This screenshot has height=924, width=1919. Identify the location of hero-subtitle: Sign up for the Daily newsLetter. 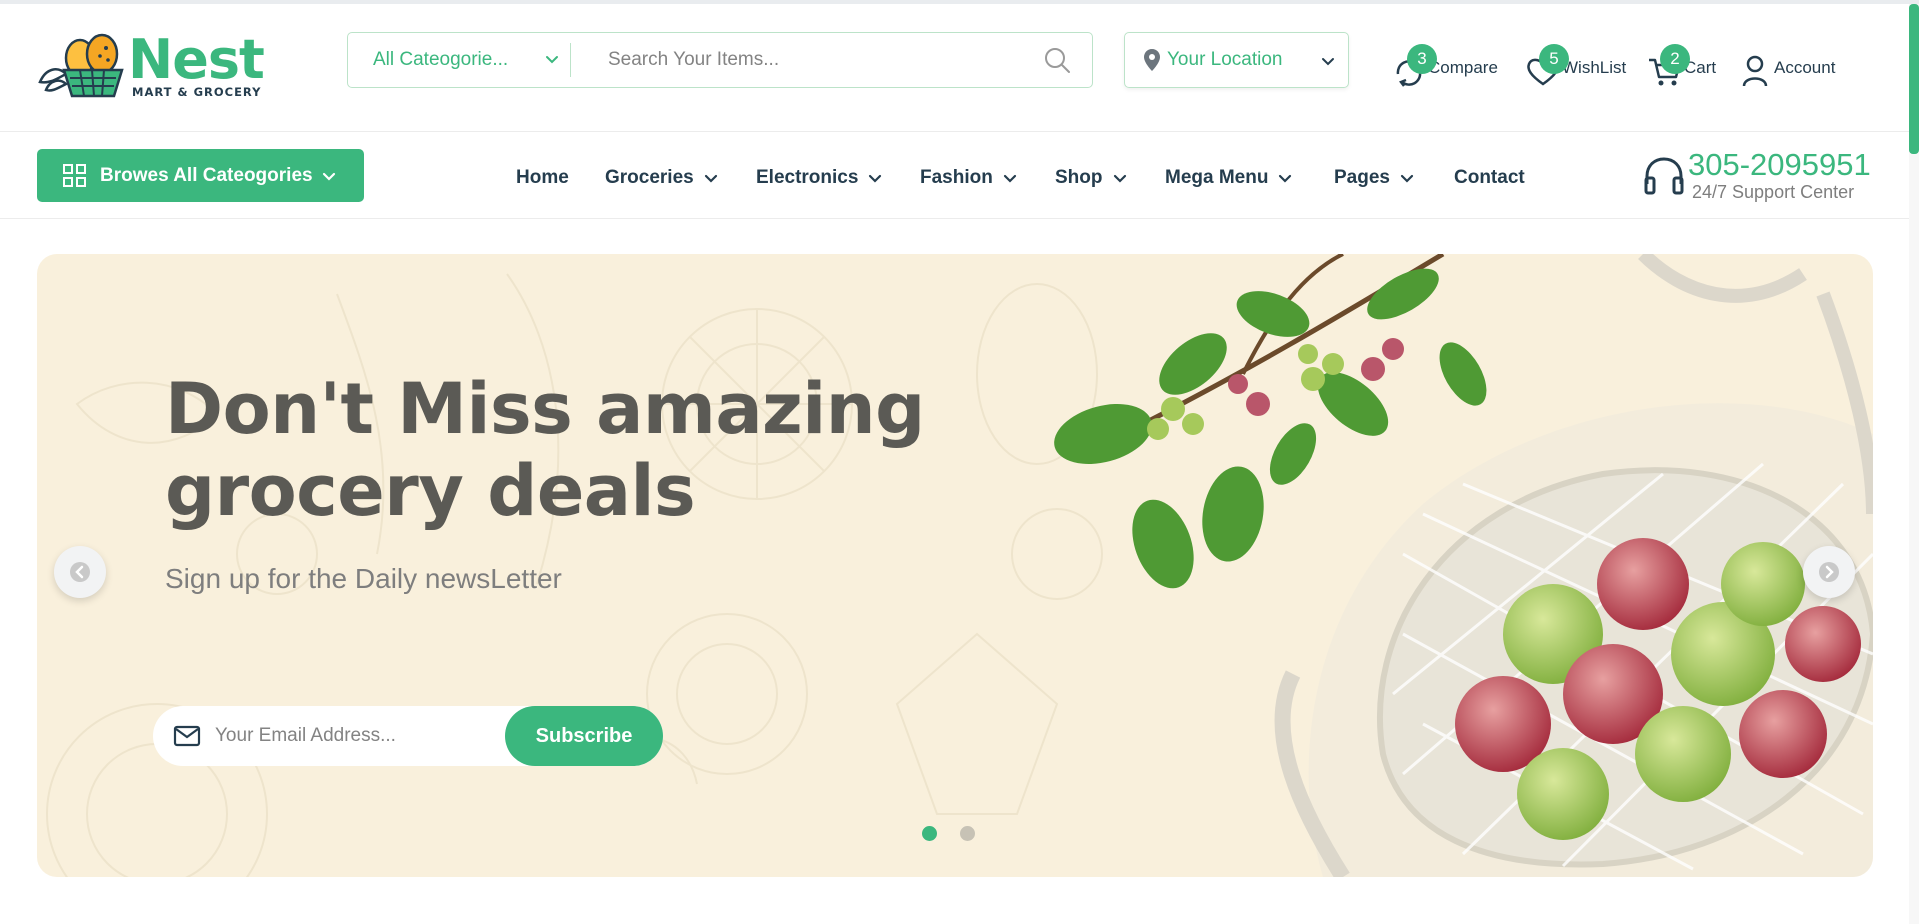
(363, 578).